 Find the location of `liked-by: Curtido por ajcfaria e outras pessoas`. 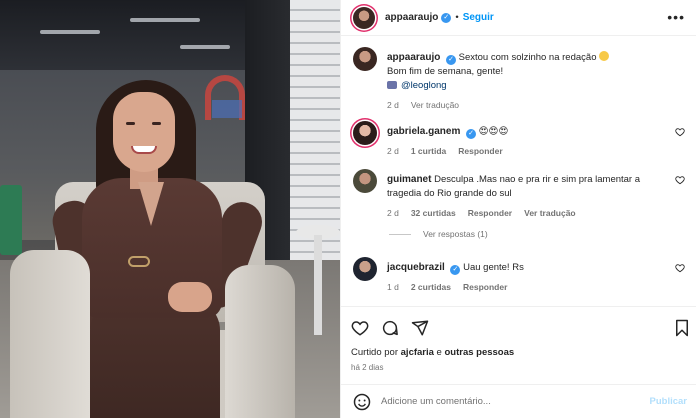

liked-by: Curtido por ajcfaria e outras pessoas is located at coordinates (432, 352).